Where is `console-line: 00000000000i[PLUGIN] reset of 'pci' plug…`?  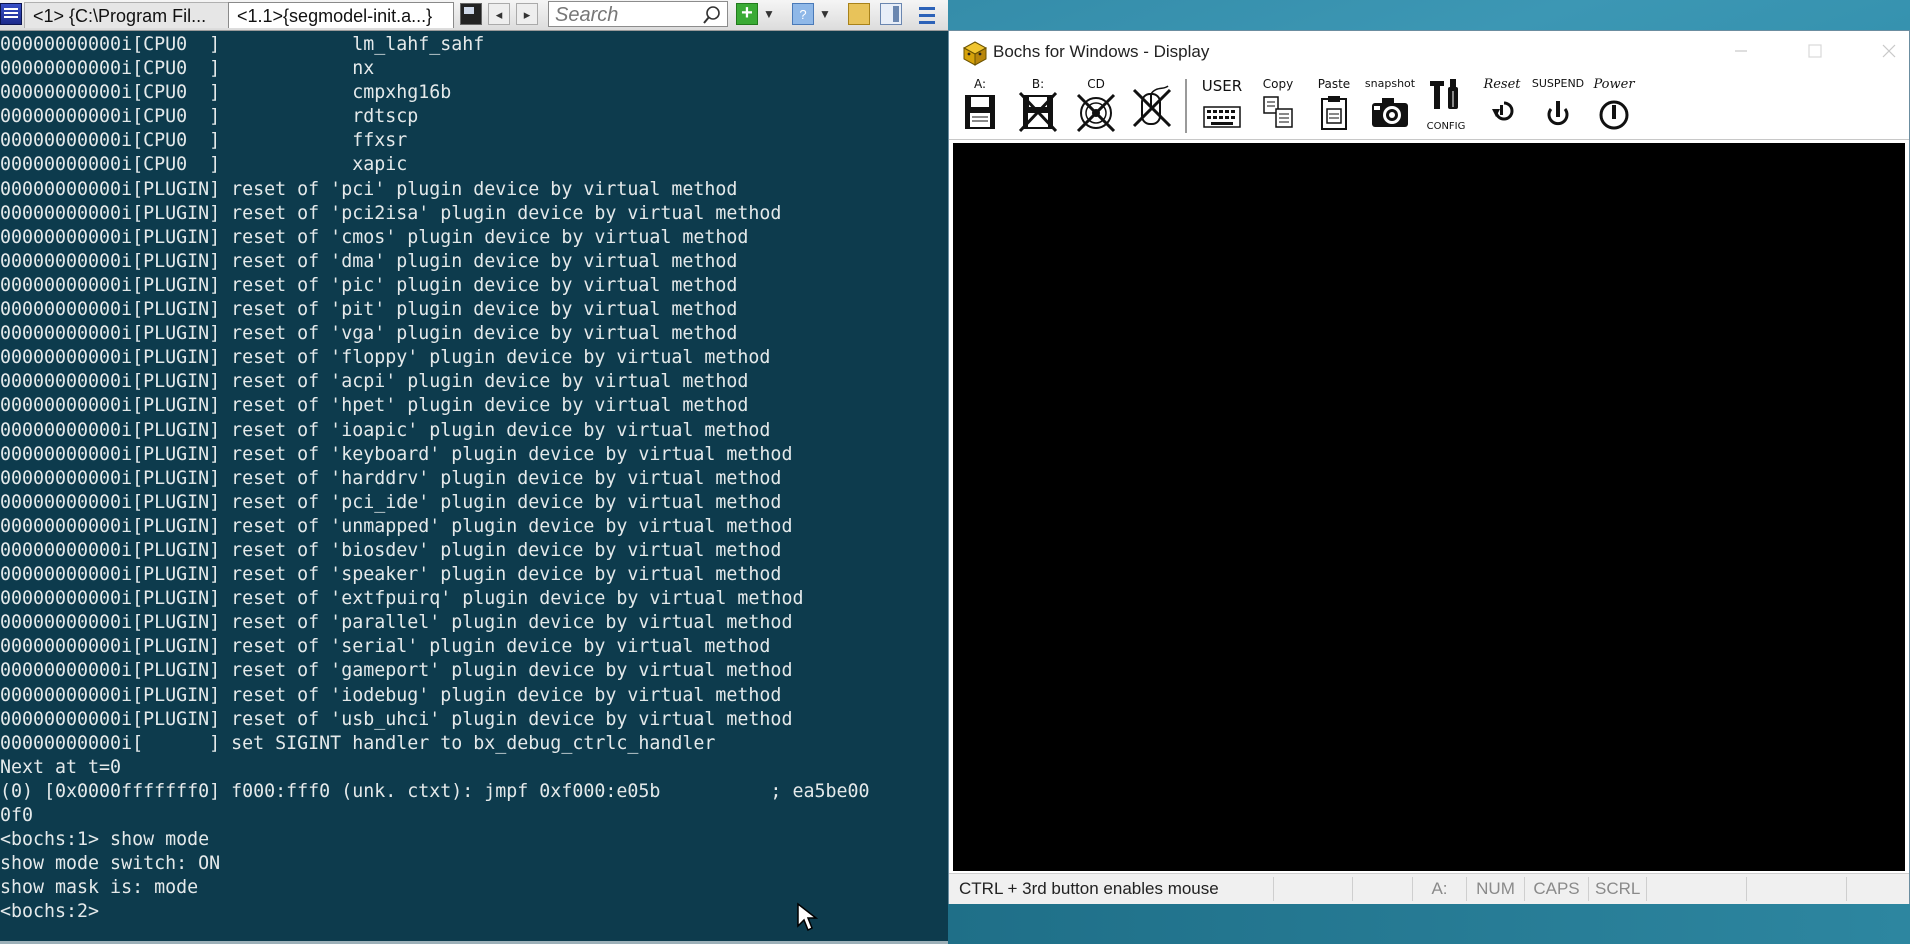 console-line: 00000000000i[PLUGIN] reset of 'pci' plug… is located at coordinates (369, 189).